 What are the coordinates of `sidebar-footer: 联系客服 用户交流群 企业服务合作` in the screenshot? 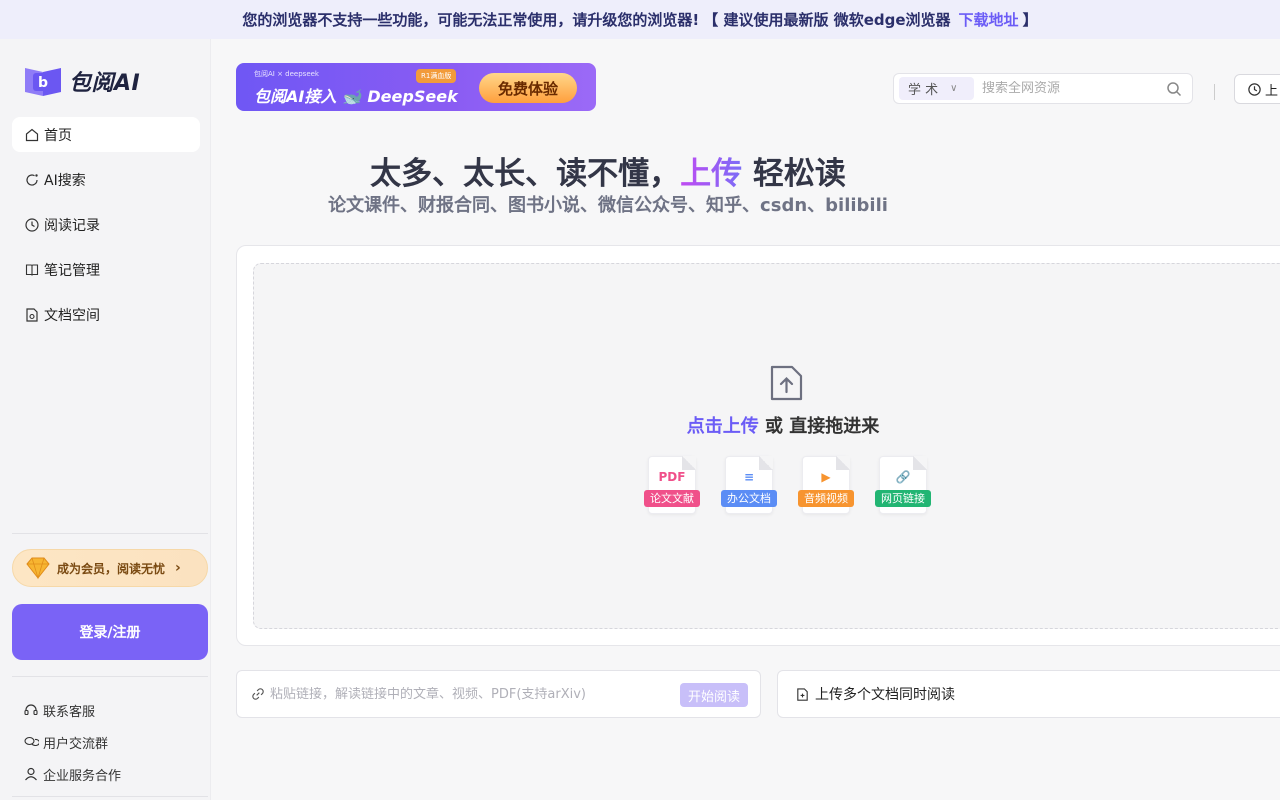 It's located at (72, 742).